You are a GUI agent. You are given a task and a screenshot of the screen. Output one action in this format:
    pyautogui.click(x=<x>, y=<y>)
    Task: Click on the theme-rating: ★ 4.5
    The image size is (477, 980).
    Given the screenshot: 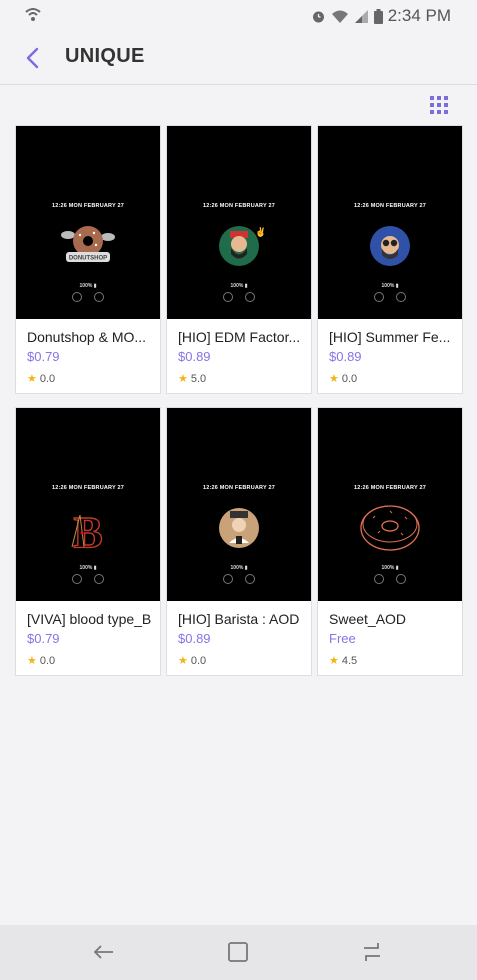 What is the action you would take?
    pyautogui.click(x=394, y=661)
    